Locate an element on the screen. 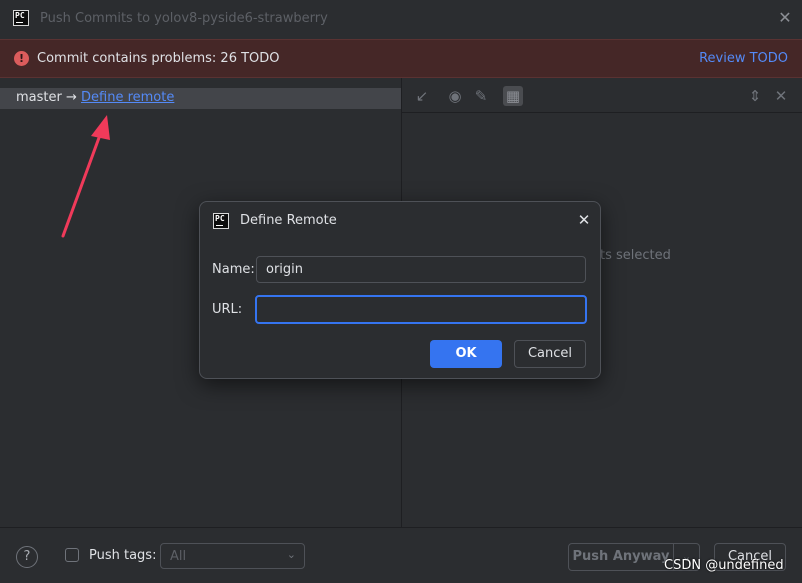 The image size is (802, 583). tags-select: All ⌄ is located at coordinates (232, 556).